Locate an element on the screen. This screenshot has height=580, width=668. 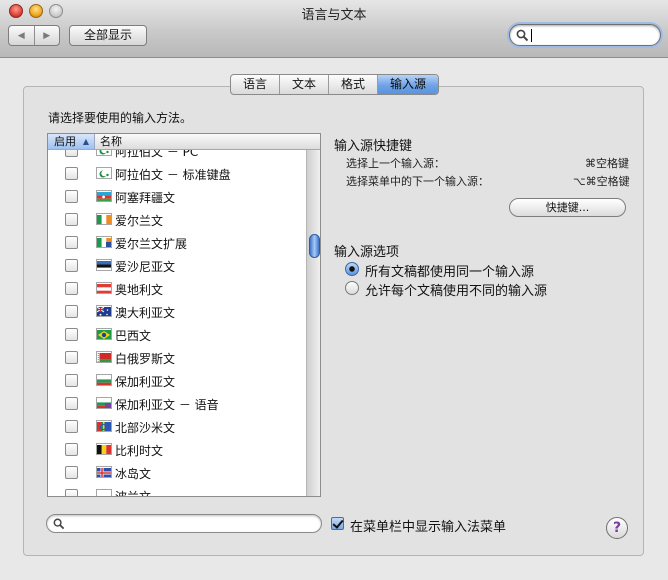
list-row: 阿拉伯文 － 标准键盘 is located at coordinates (177, 173).